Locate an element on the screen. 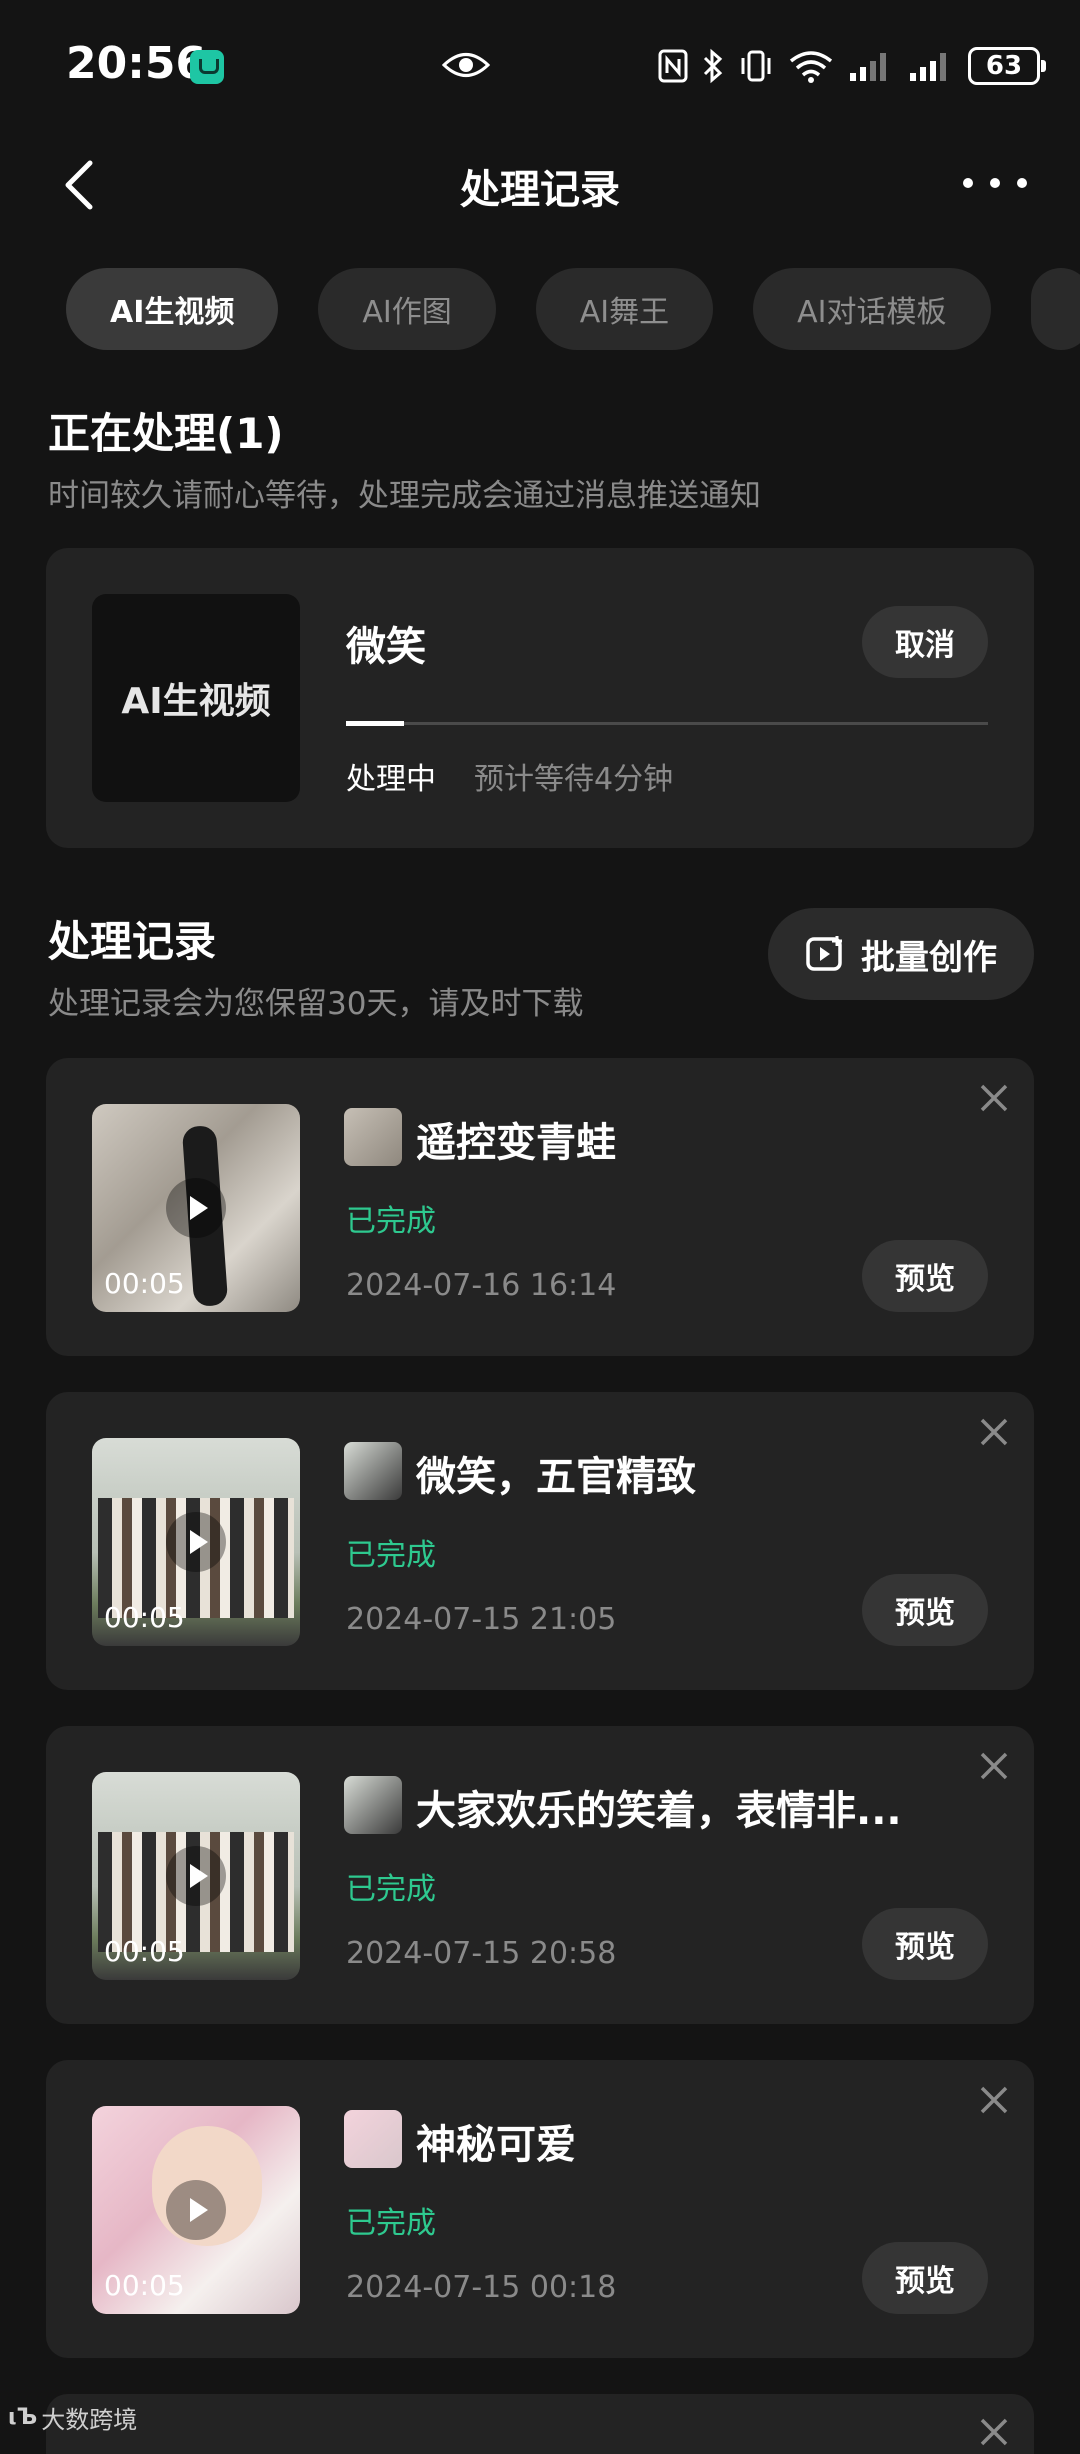 This screenshot has height=2454, width=1080. tab-overflow is located at coordinates (1055, 309).